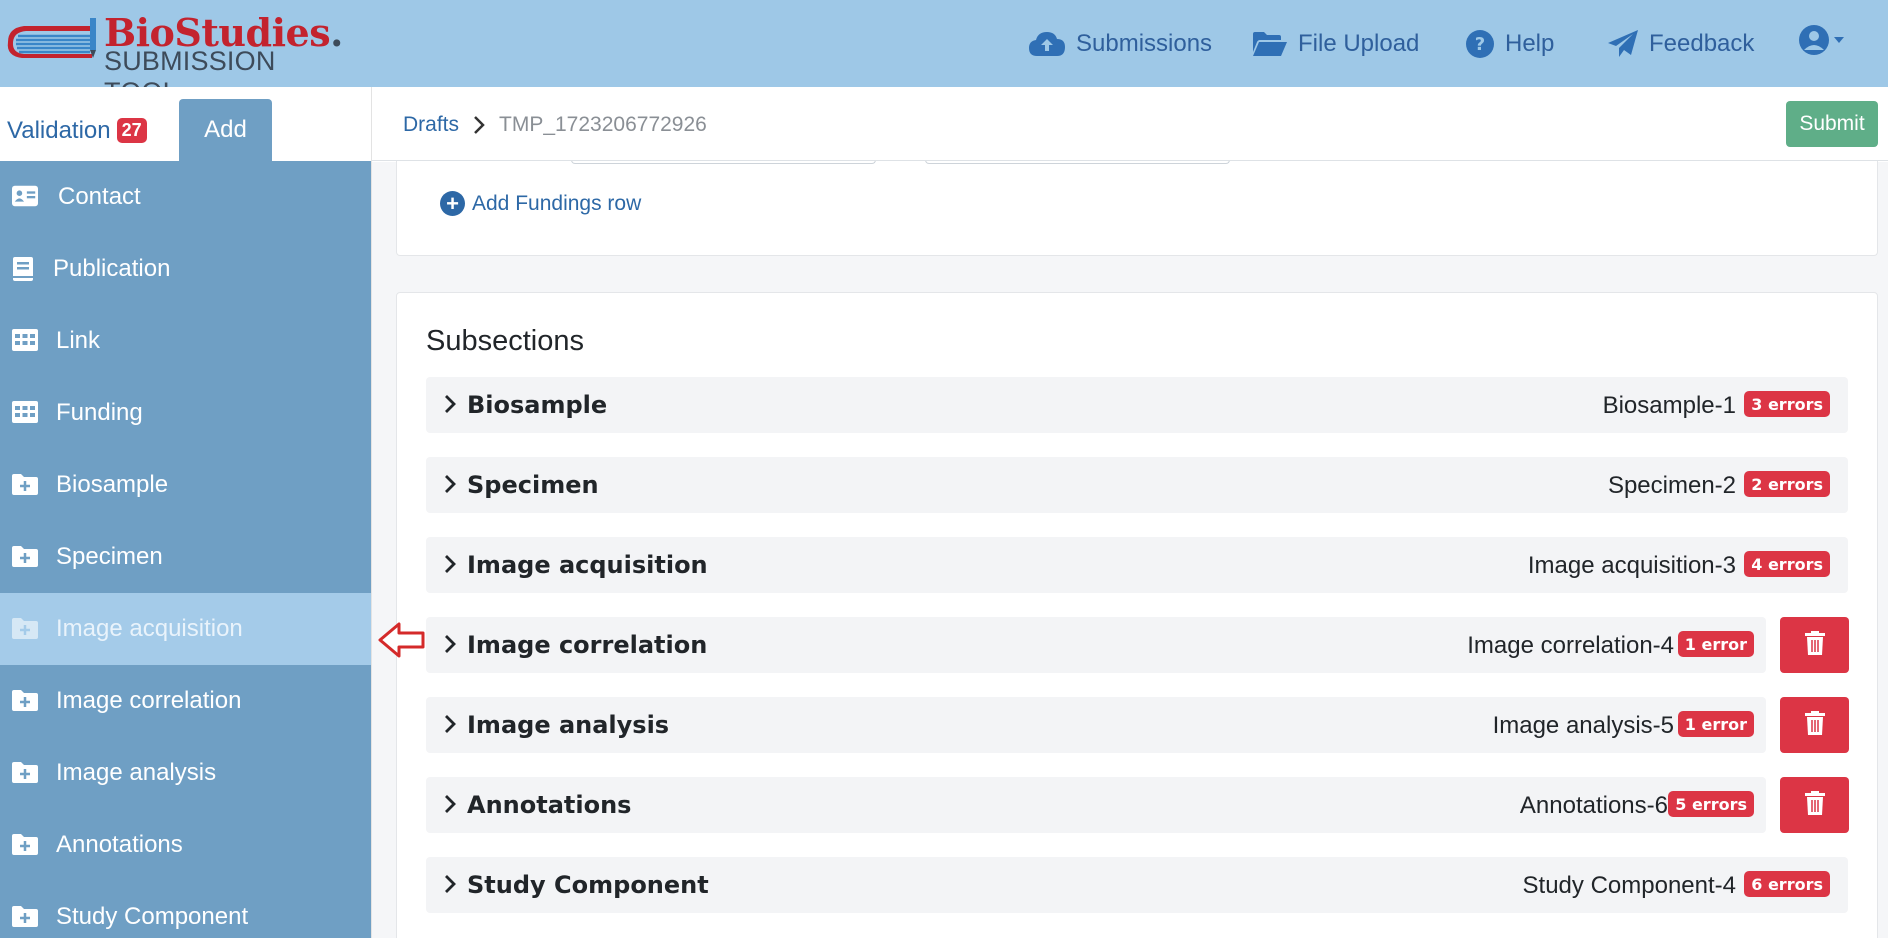  What do you see at coordinates (1711, 804) in the screenshot?
I see `error-count-badge: 5 errors` at bounding box center [1711, 804].